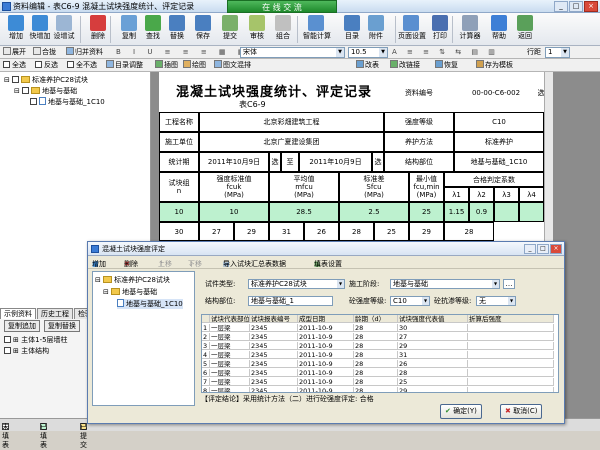 The image size is (600, 450). What do you see at coordinates (374, 212) in the screenshot?
I see `value-std-dev: 2.5` at bounding box center [374, 212].